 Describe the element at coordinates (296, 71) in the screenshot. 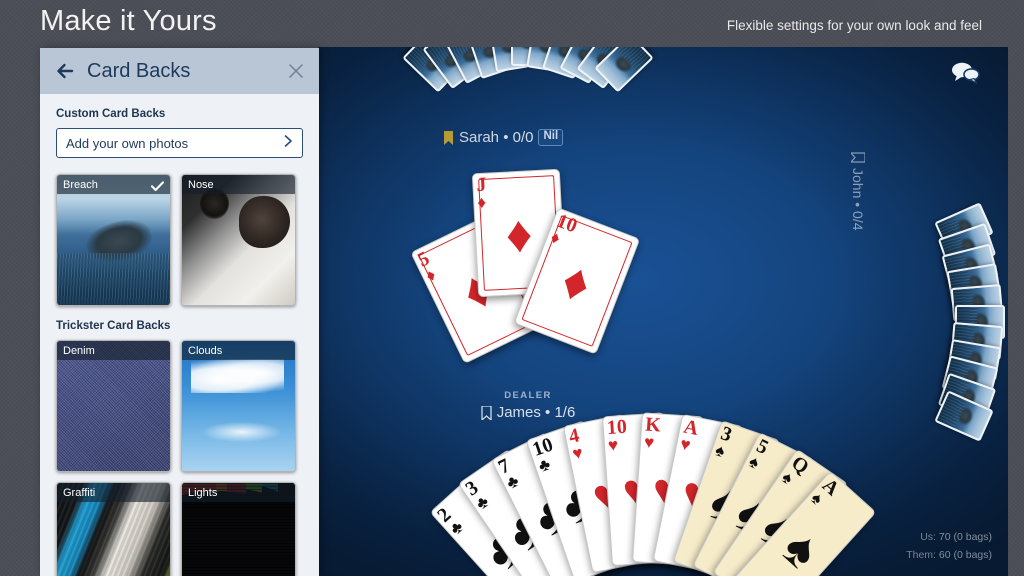

I see `close-icon` at that location.